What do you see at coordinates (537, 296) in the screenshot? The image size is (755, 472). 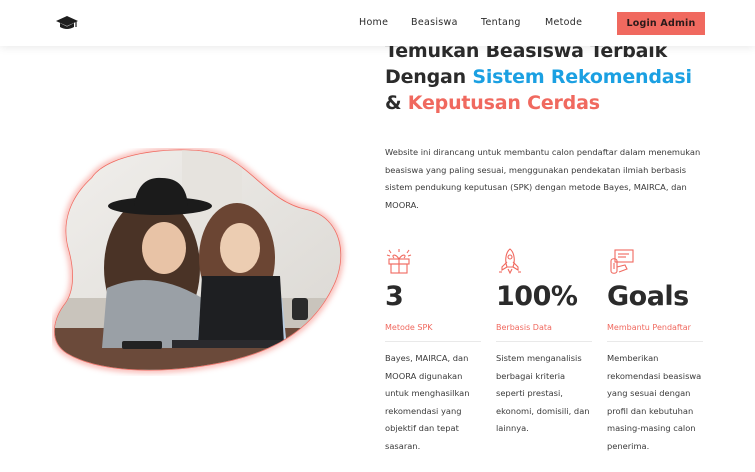 I see `stat-value: 100%` at bounding box center [537, 296].